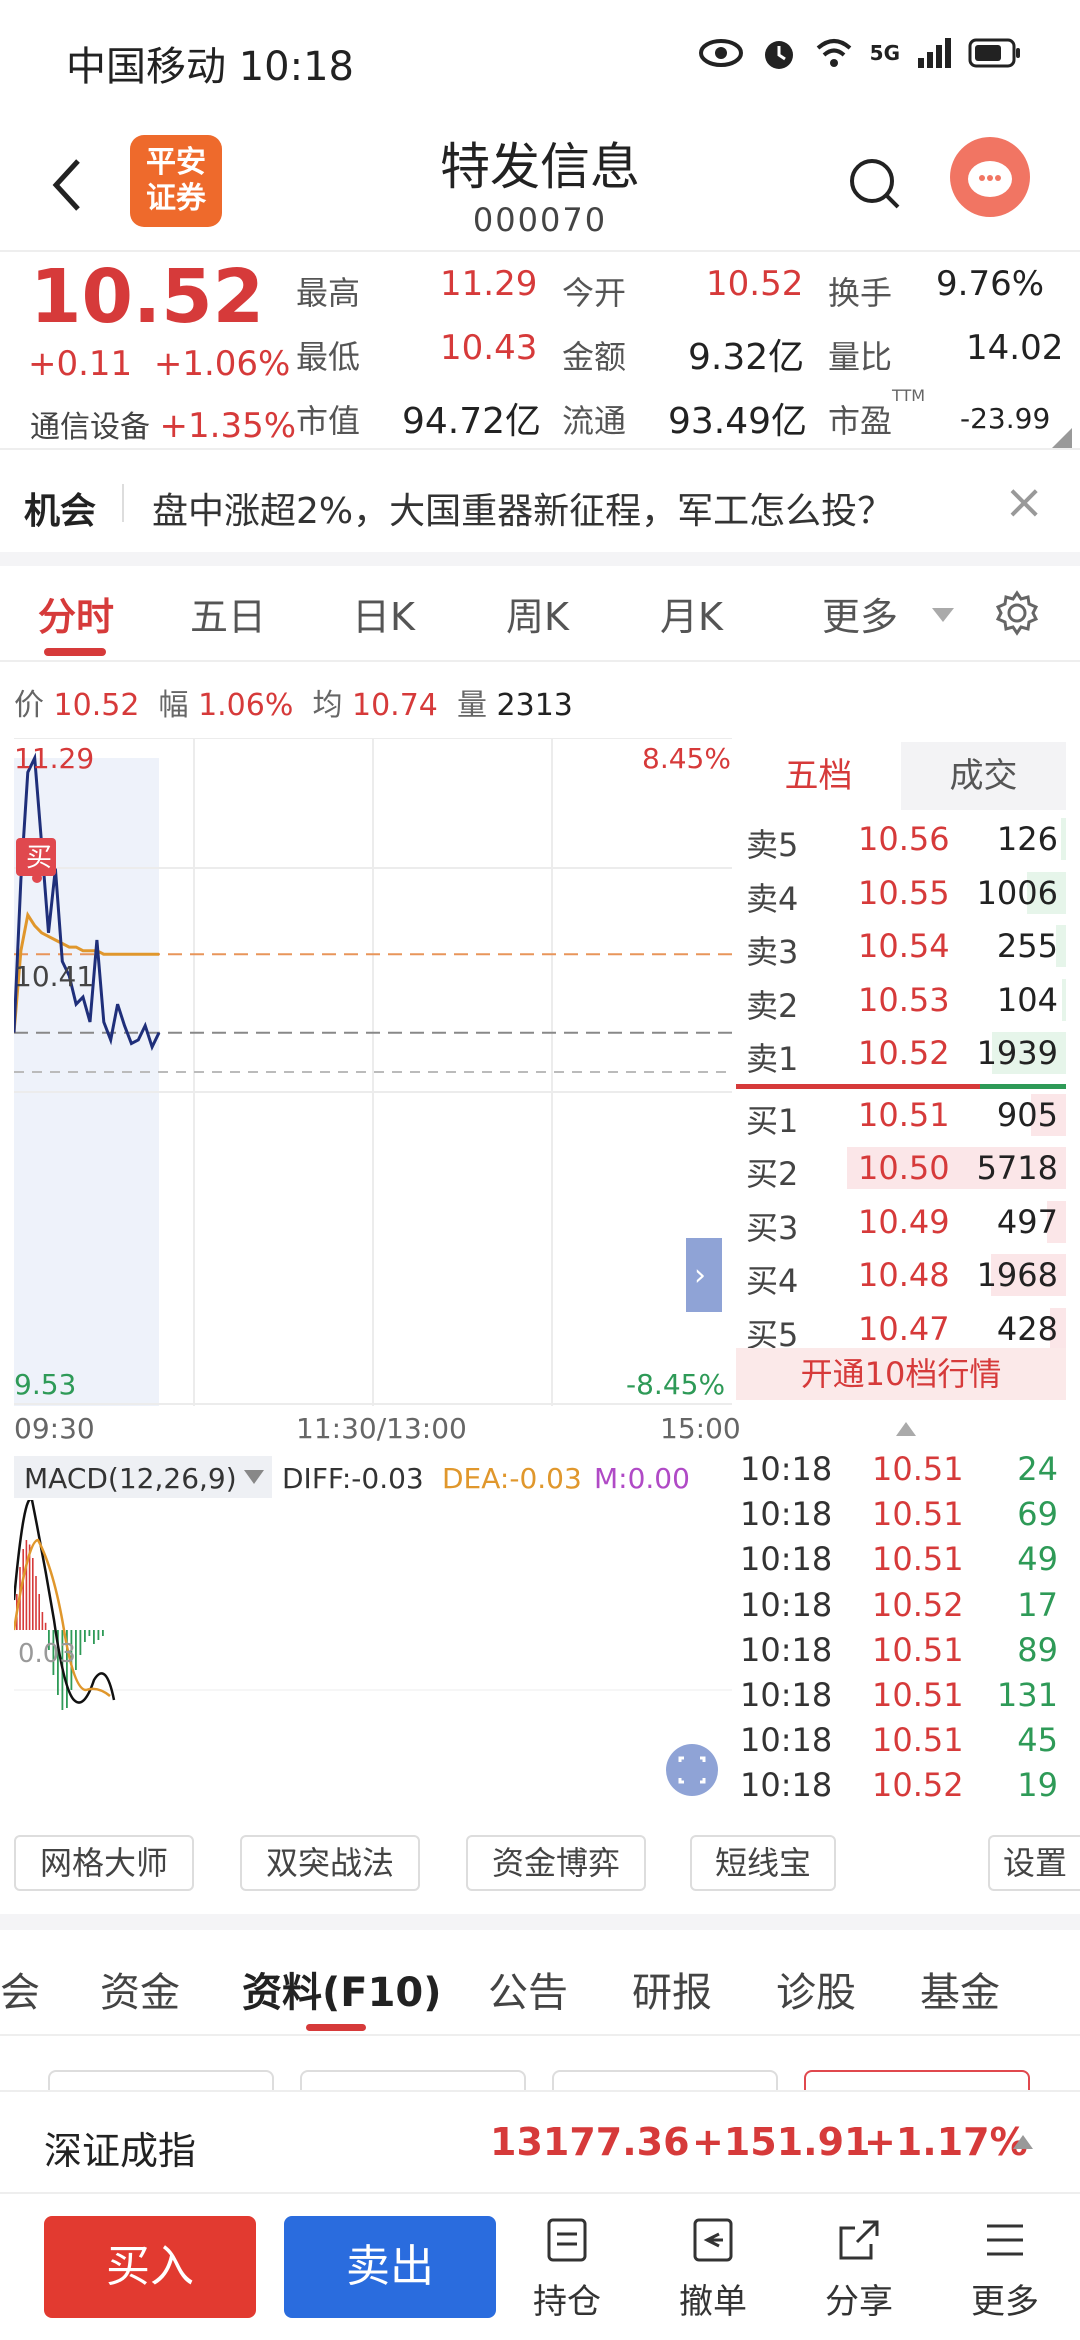 This screenshot has width=1080, height=2340. Describe the element at coordinates (772, 952) in the screenshot. I see `level-label: 卖3` at that location.